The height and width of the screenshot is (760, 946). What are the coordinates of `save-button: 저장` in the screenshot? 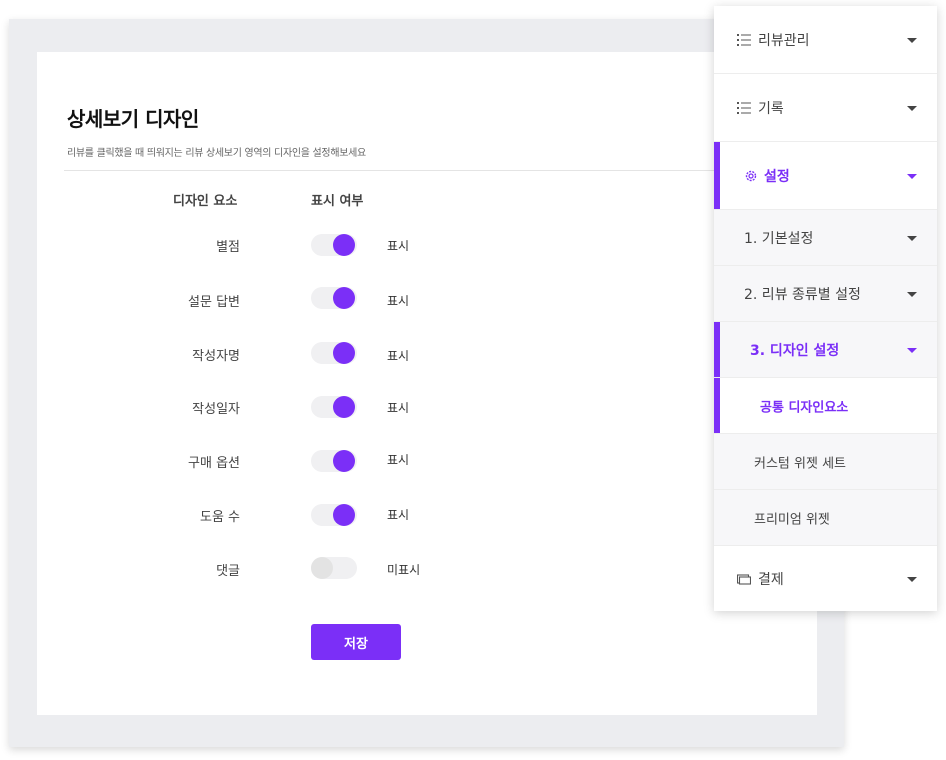 It's located at (356, 642).